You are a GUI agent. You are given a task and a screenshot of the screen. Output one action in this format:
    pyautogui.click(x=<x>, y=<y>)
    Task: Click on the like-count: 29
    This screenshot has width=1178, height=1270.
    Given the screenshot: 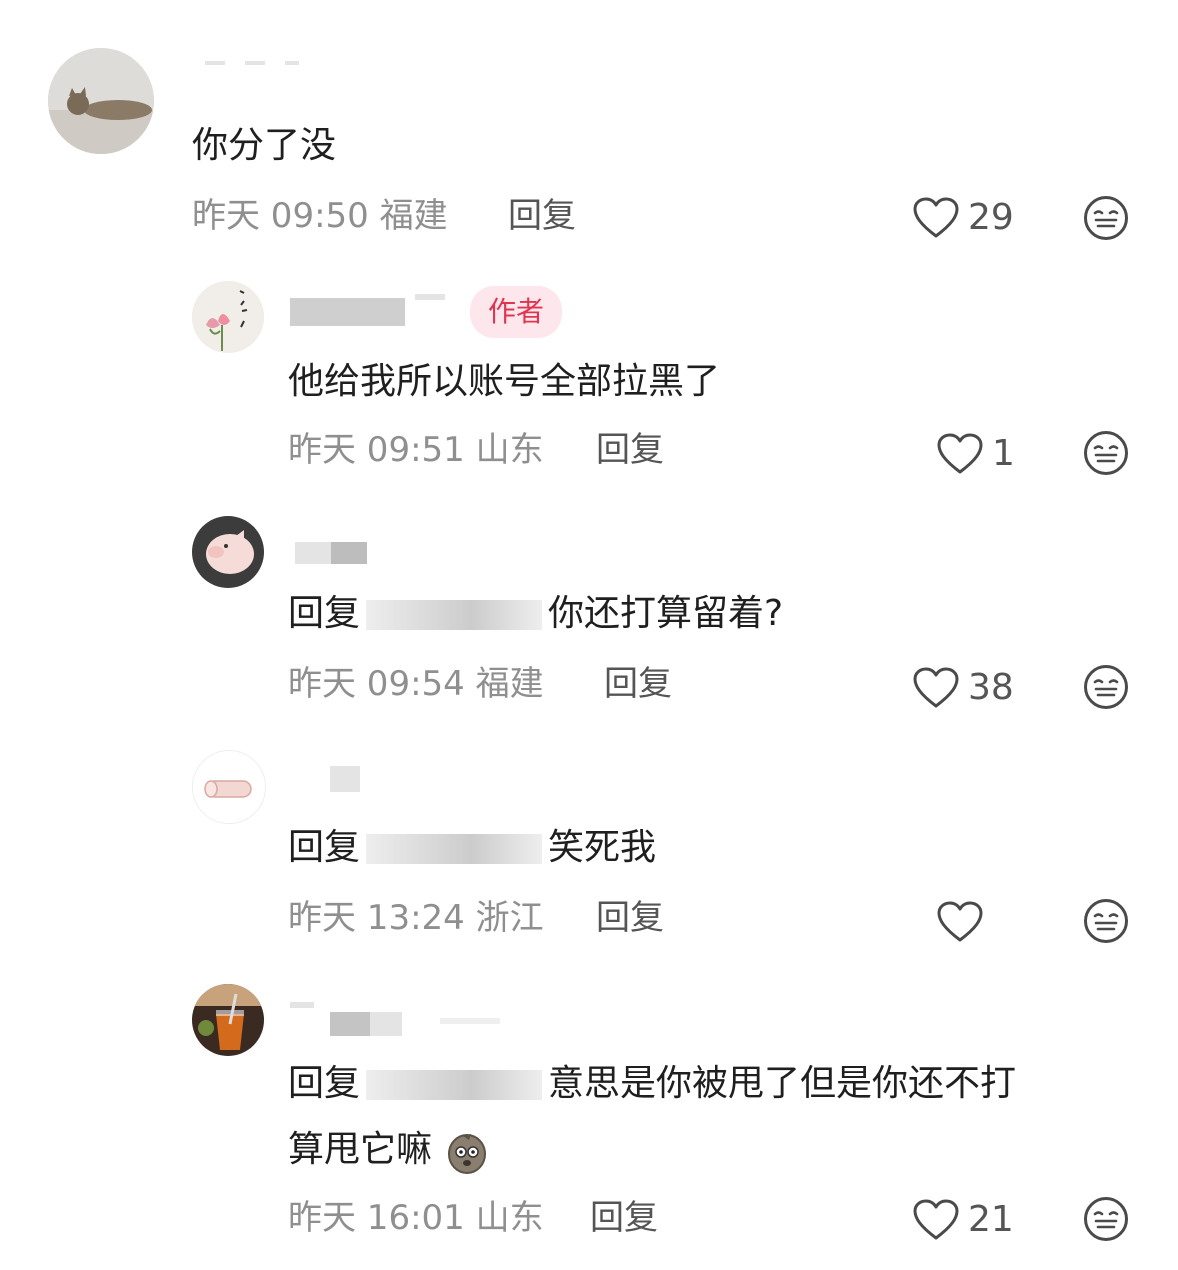 What is the action you would take?
    pyautogui.click(x=991, y=217)
    